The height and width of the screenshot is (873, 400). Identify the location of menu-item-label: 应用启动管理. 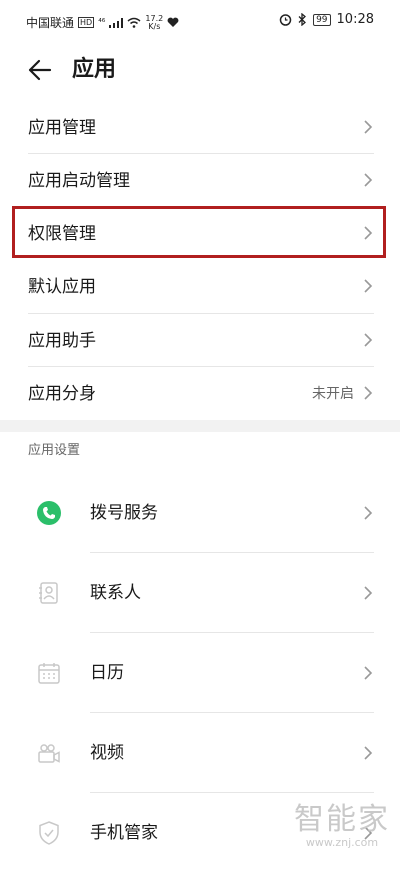
(79, 181).